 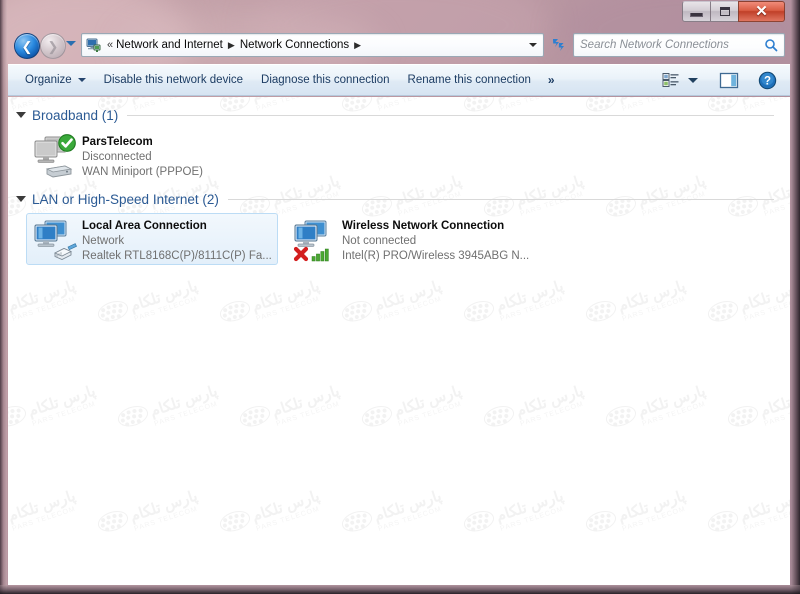 I want to click on minimize-icon, so click(x=696, y=15).